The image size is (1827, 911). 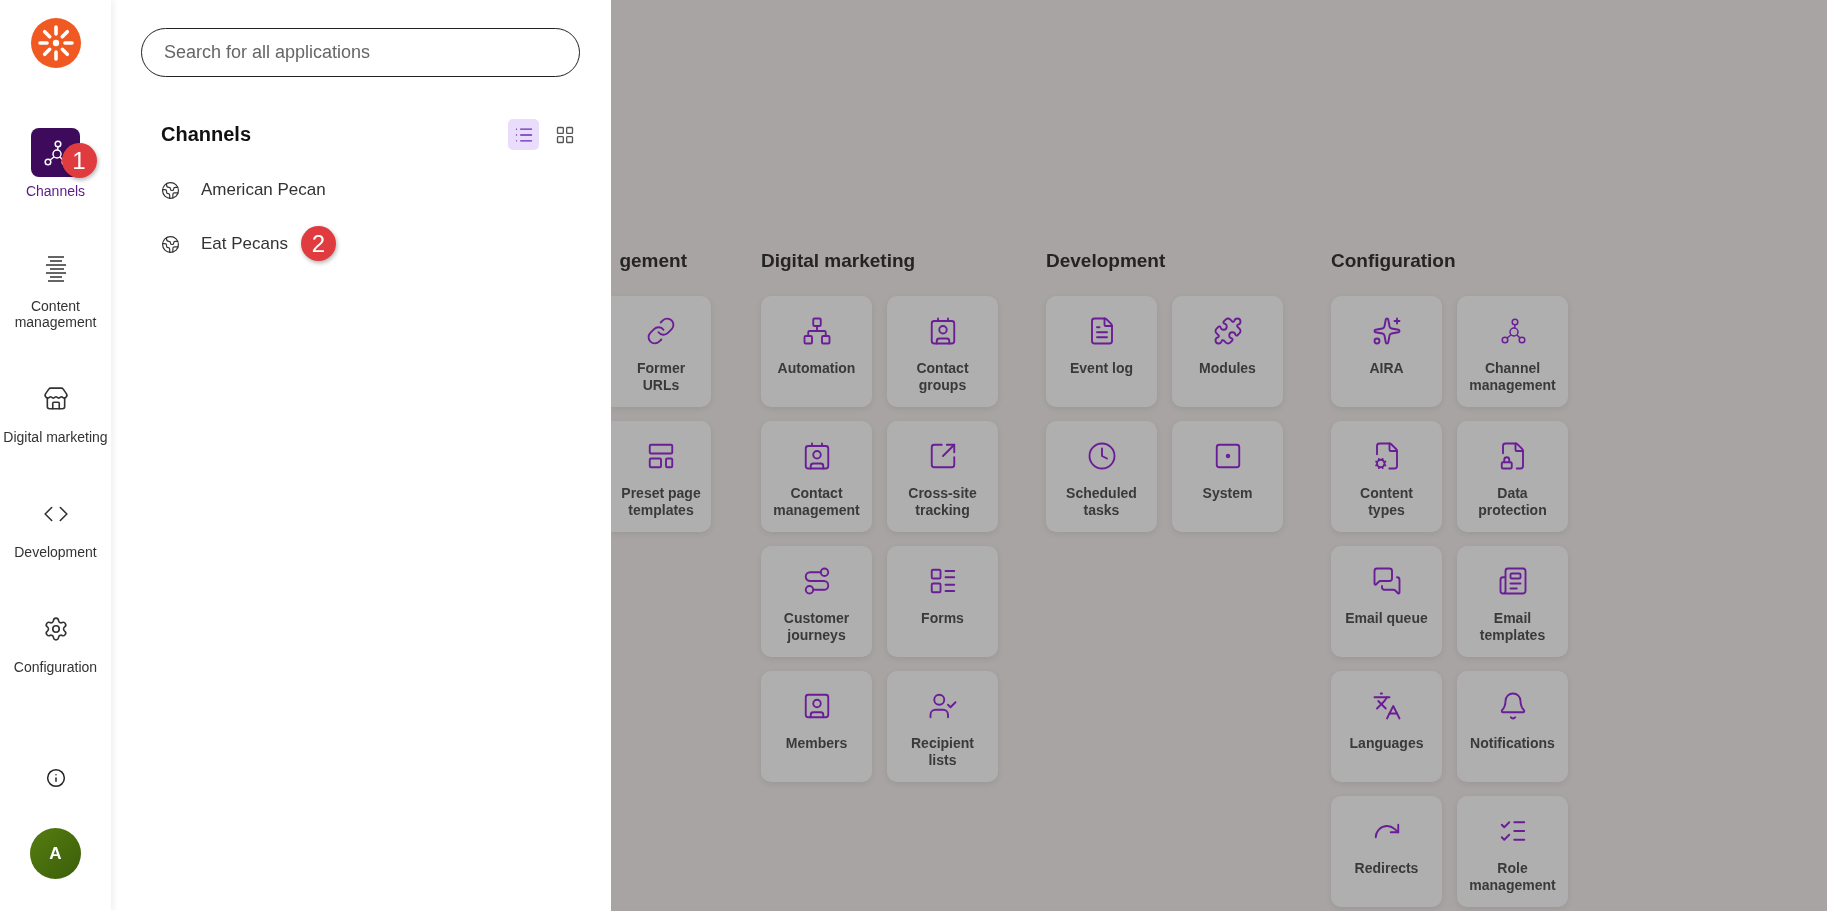 What do you see at coordinates (1227, 351) in the screenshot?
I see `app-tile: Modules` at bounding box center [1227, 351].